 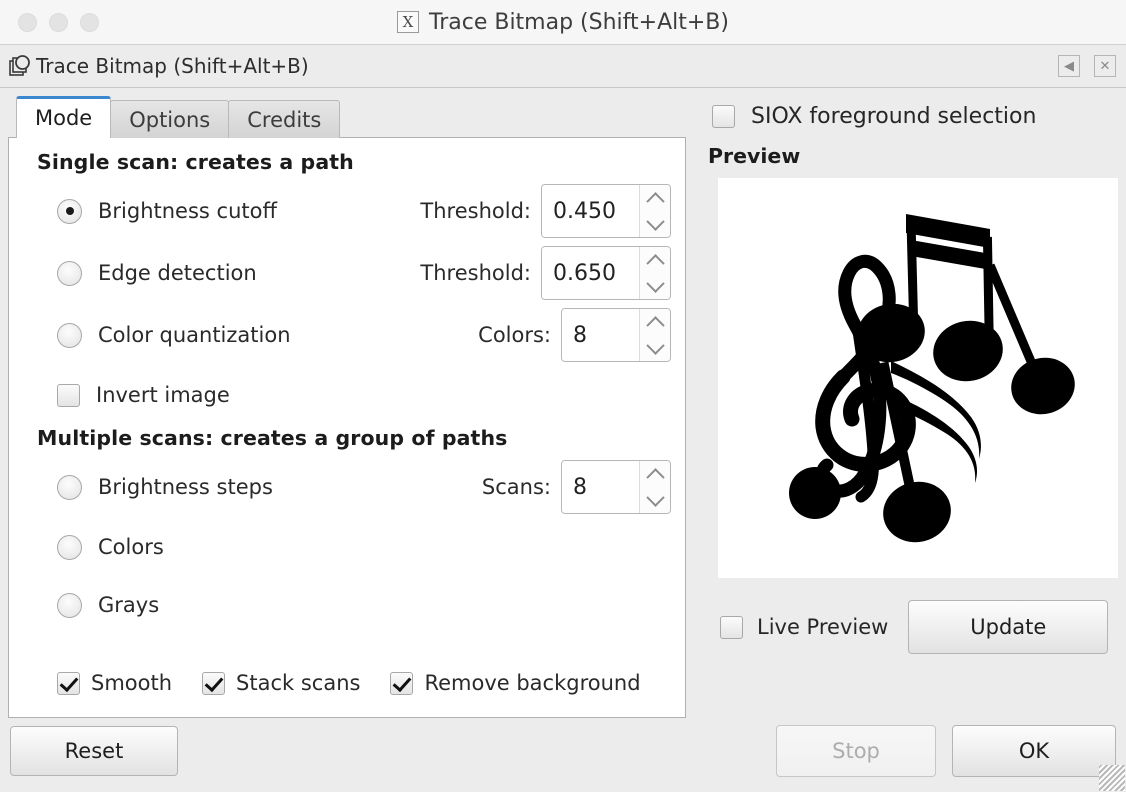 I want to click on dialog-titlebar: Trace Bitmap (Shift+Alt+B) ◀ ✕, so click(x=563, y=66).